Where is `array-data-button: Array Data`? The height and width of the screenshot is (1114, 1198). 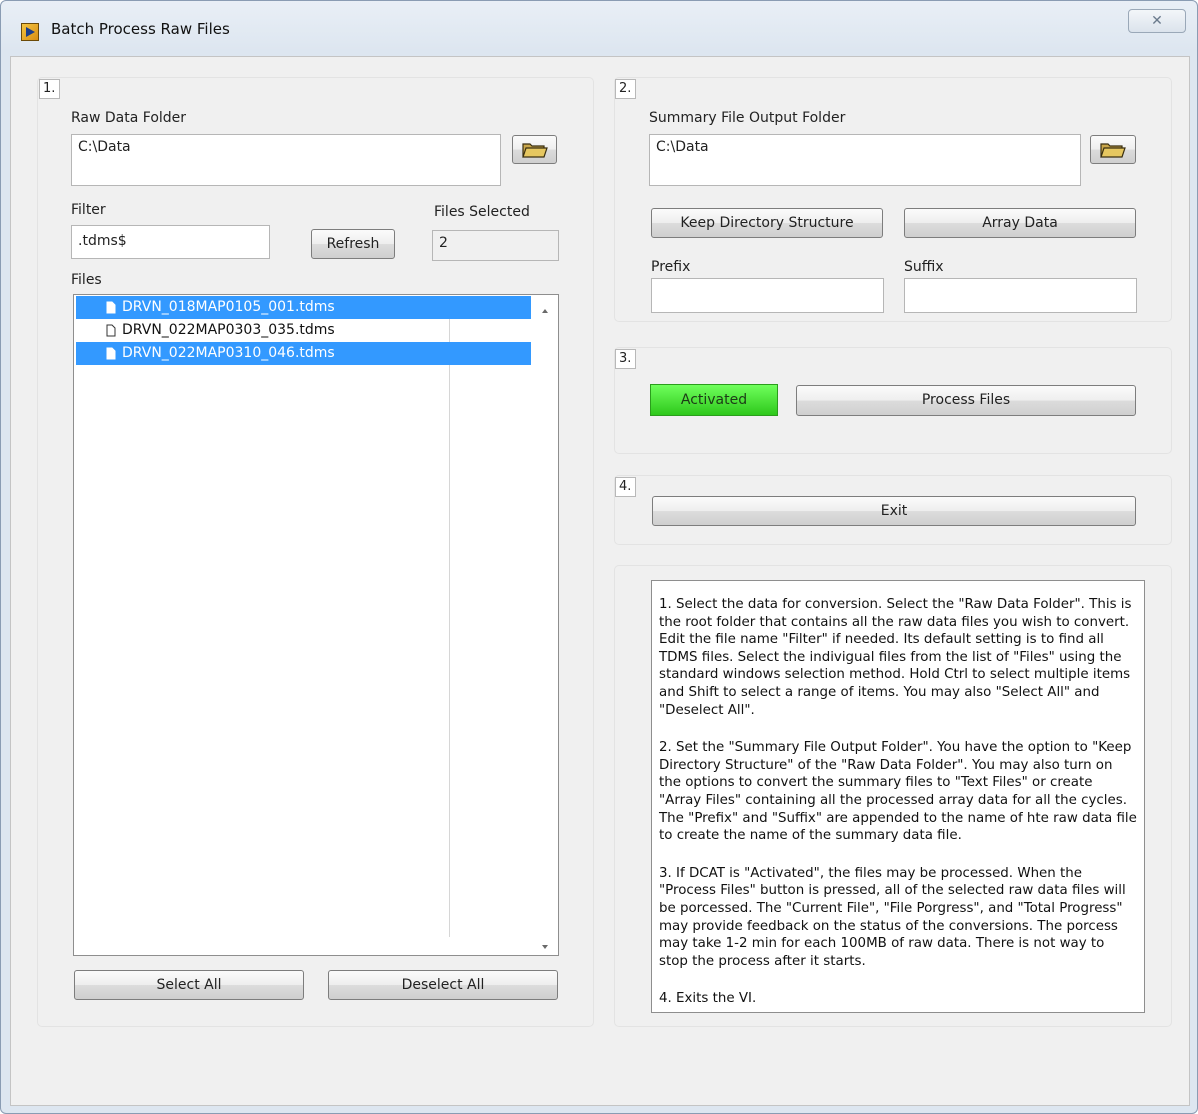 array-data-button: Array Data is located at coordinates (1020, 223).